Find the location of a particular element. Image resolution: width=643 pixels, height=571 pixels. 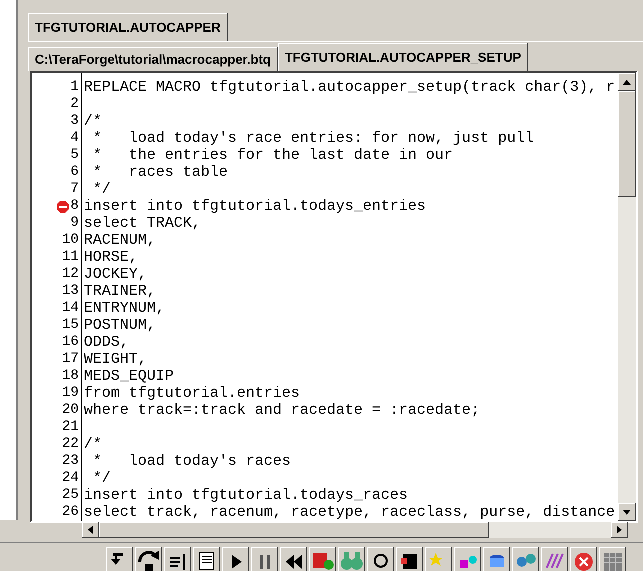

code-line: JOCKEY, is located at coordinates (116, 274).